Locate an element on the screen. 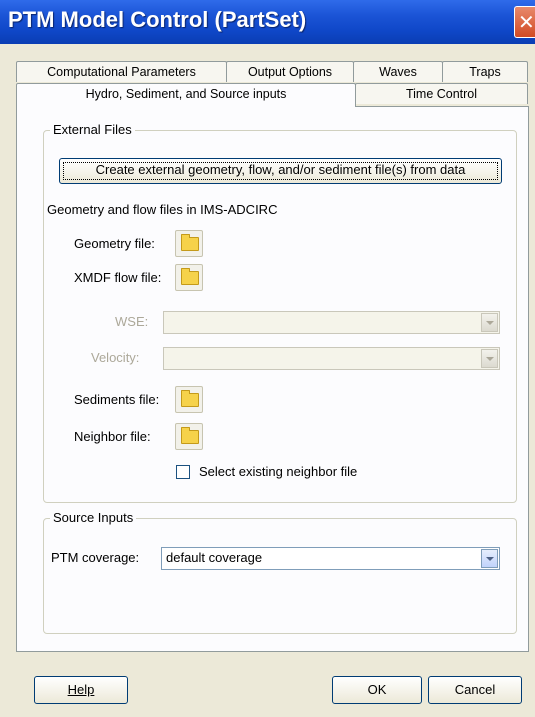  neighbor-file-browse-button is located at coordinates (189, 436).